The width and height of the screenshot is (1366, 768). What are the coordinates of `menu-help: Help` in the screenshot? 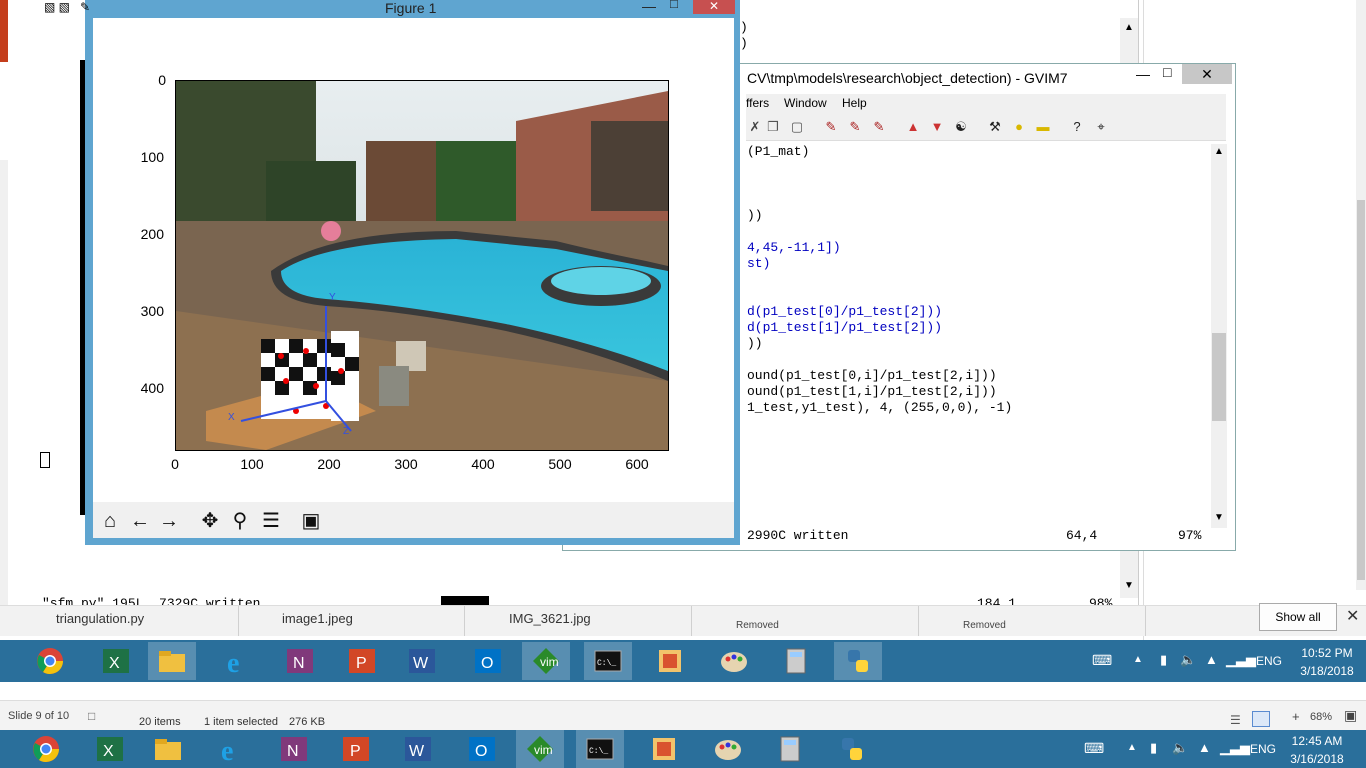 It's located at (854, 103).